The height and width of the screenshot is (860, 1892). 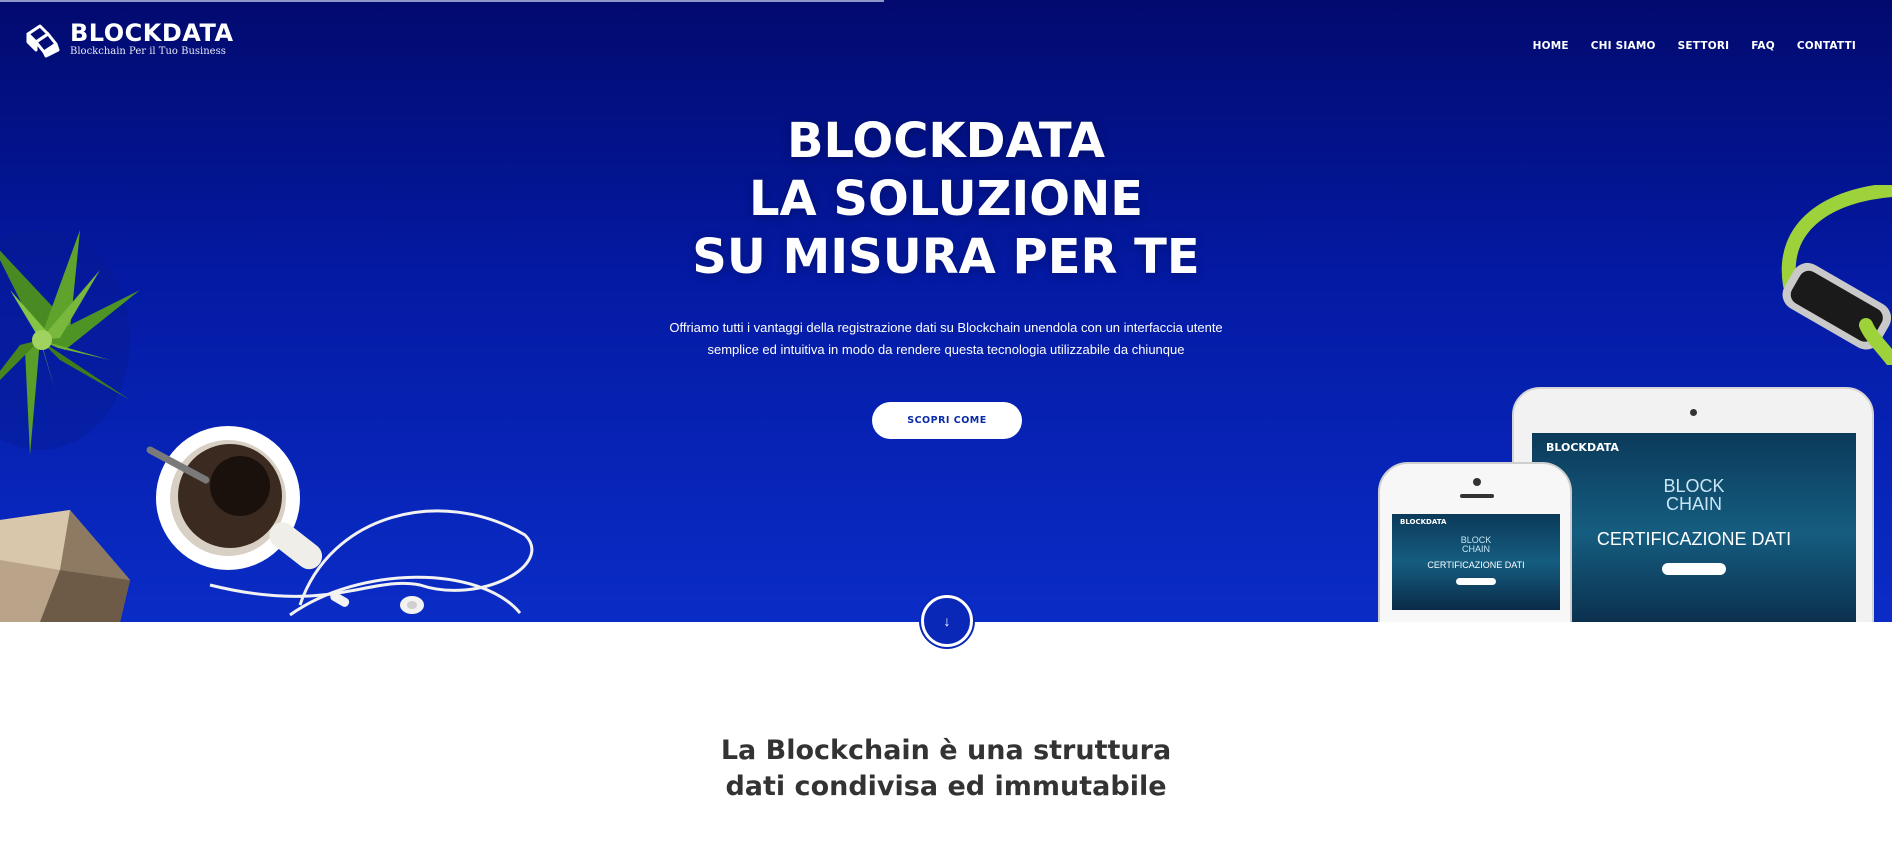 I want to click on earphones-image, so click(x=360, y=558).